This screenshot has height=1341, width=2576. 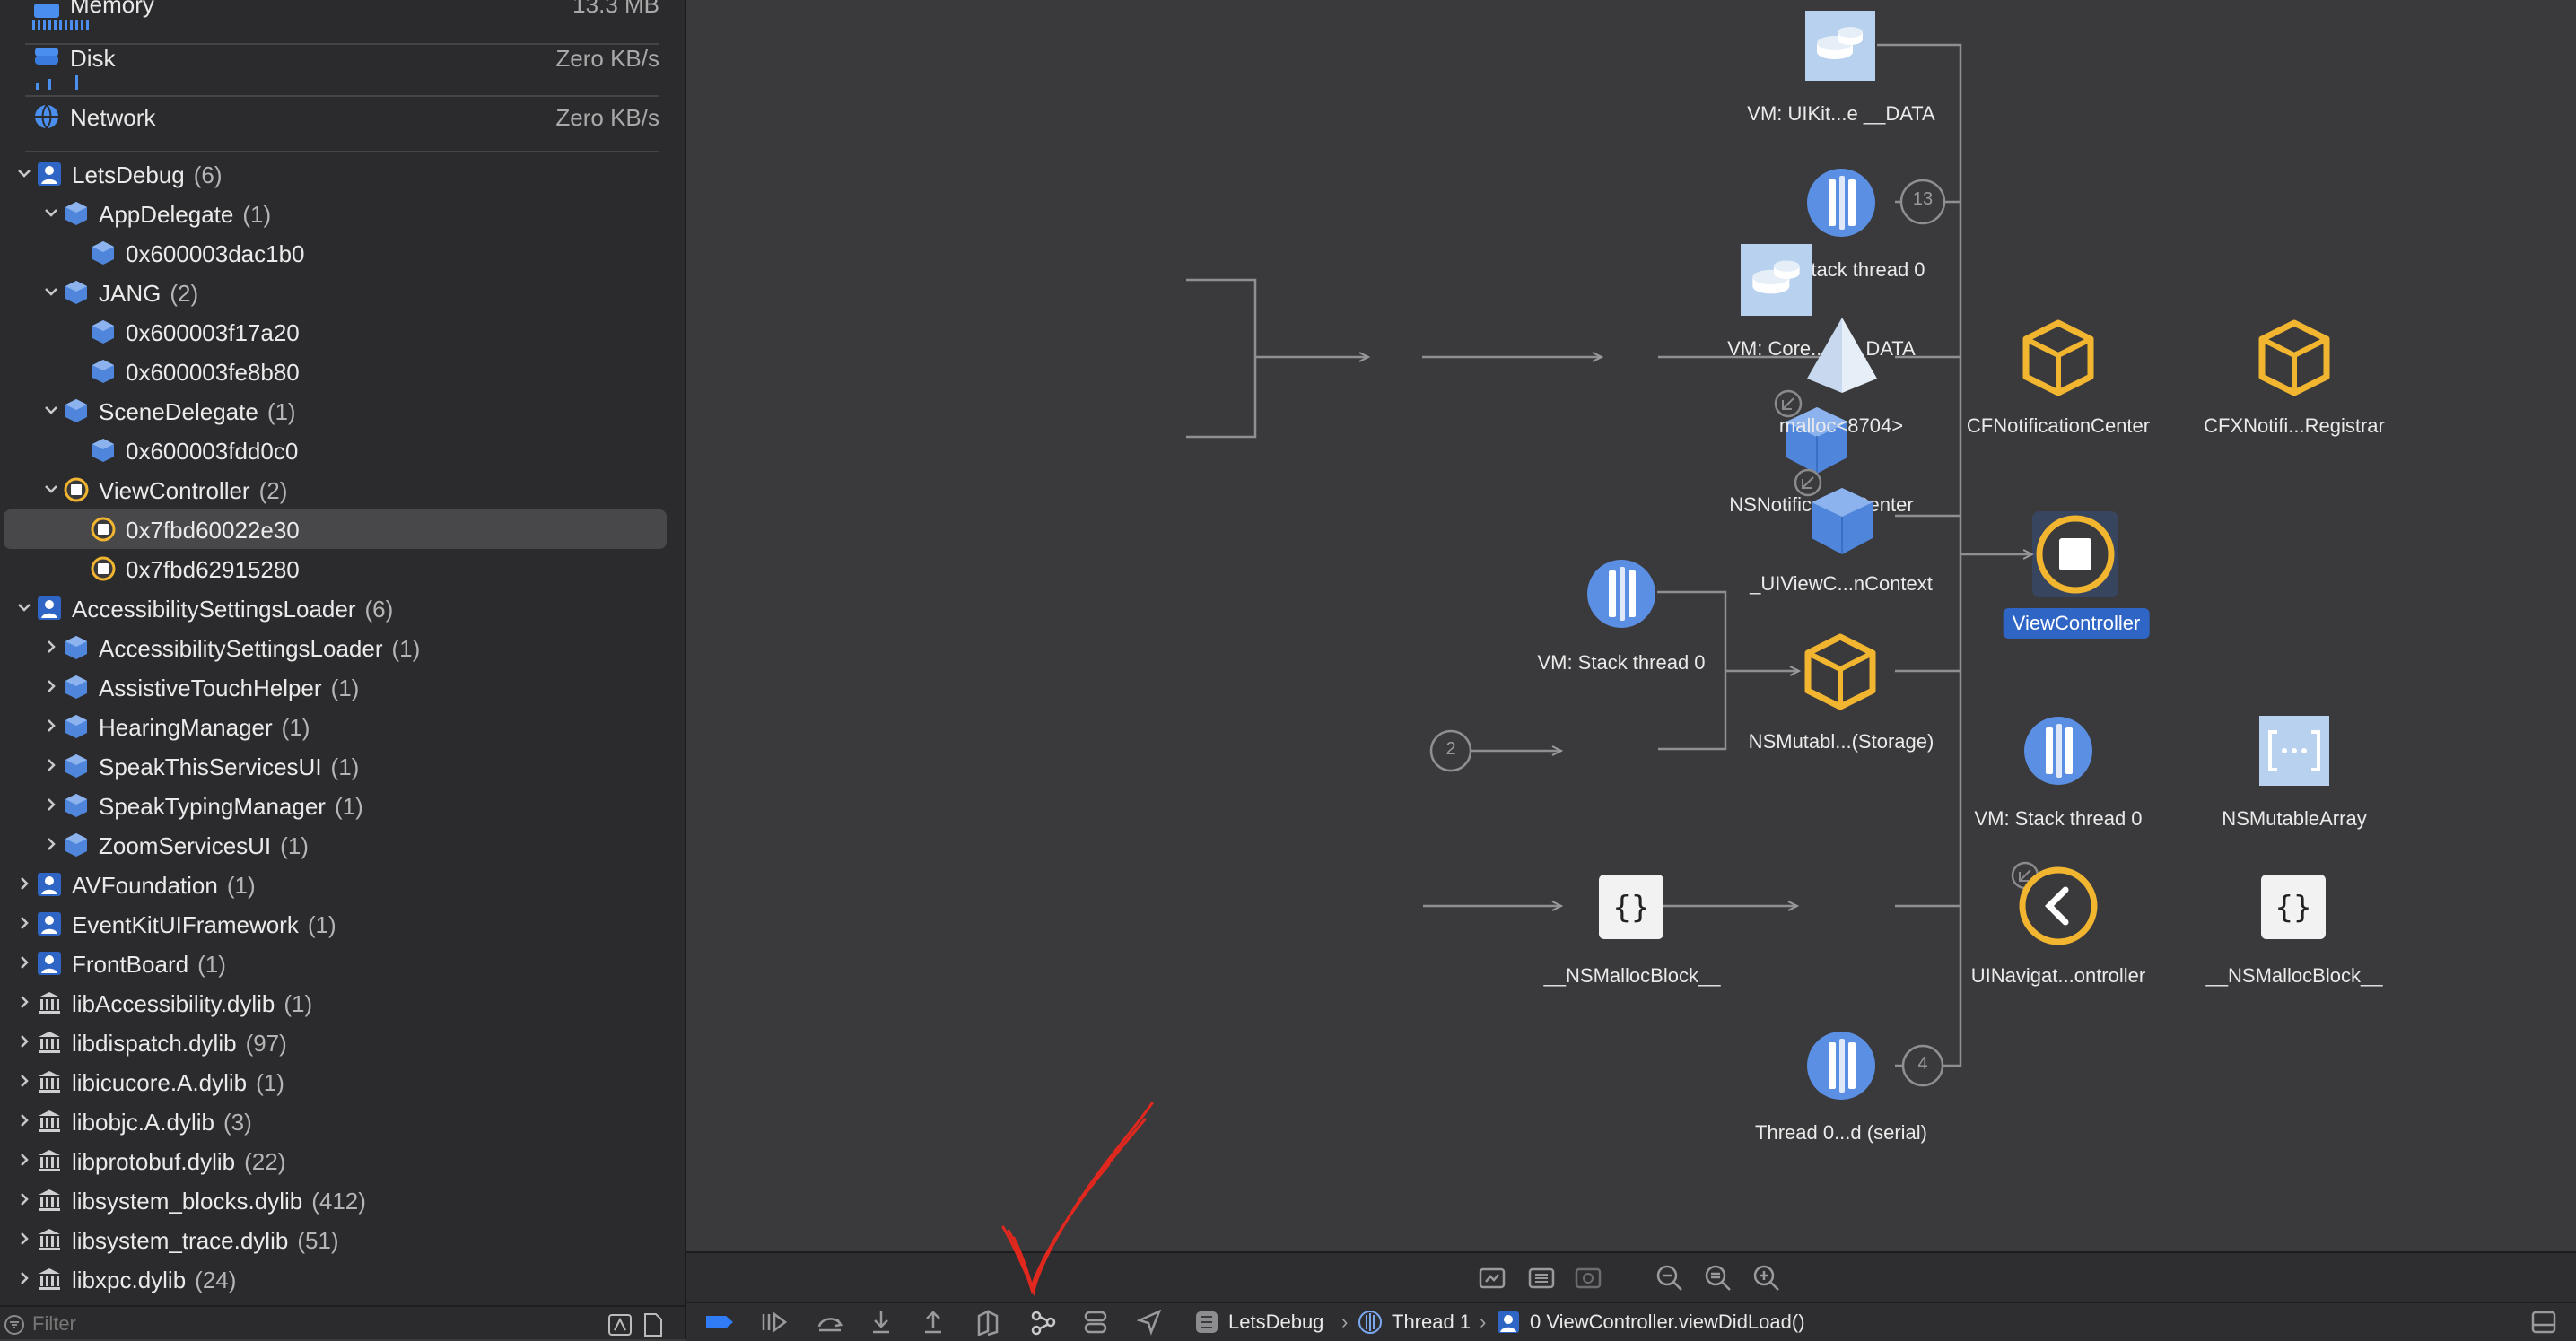 What do you see at coordinates (342, 1042) in the screenshot?
I see `tree-row: libdispatch.dylib (97)` at bounding box center [342, 1042].